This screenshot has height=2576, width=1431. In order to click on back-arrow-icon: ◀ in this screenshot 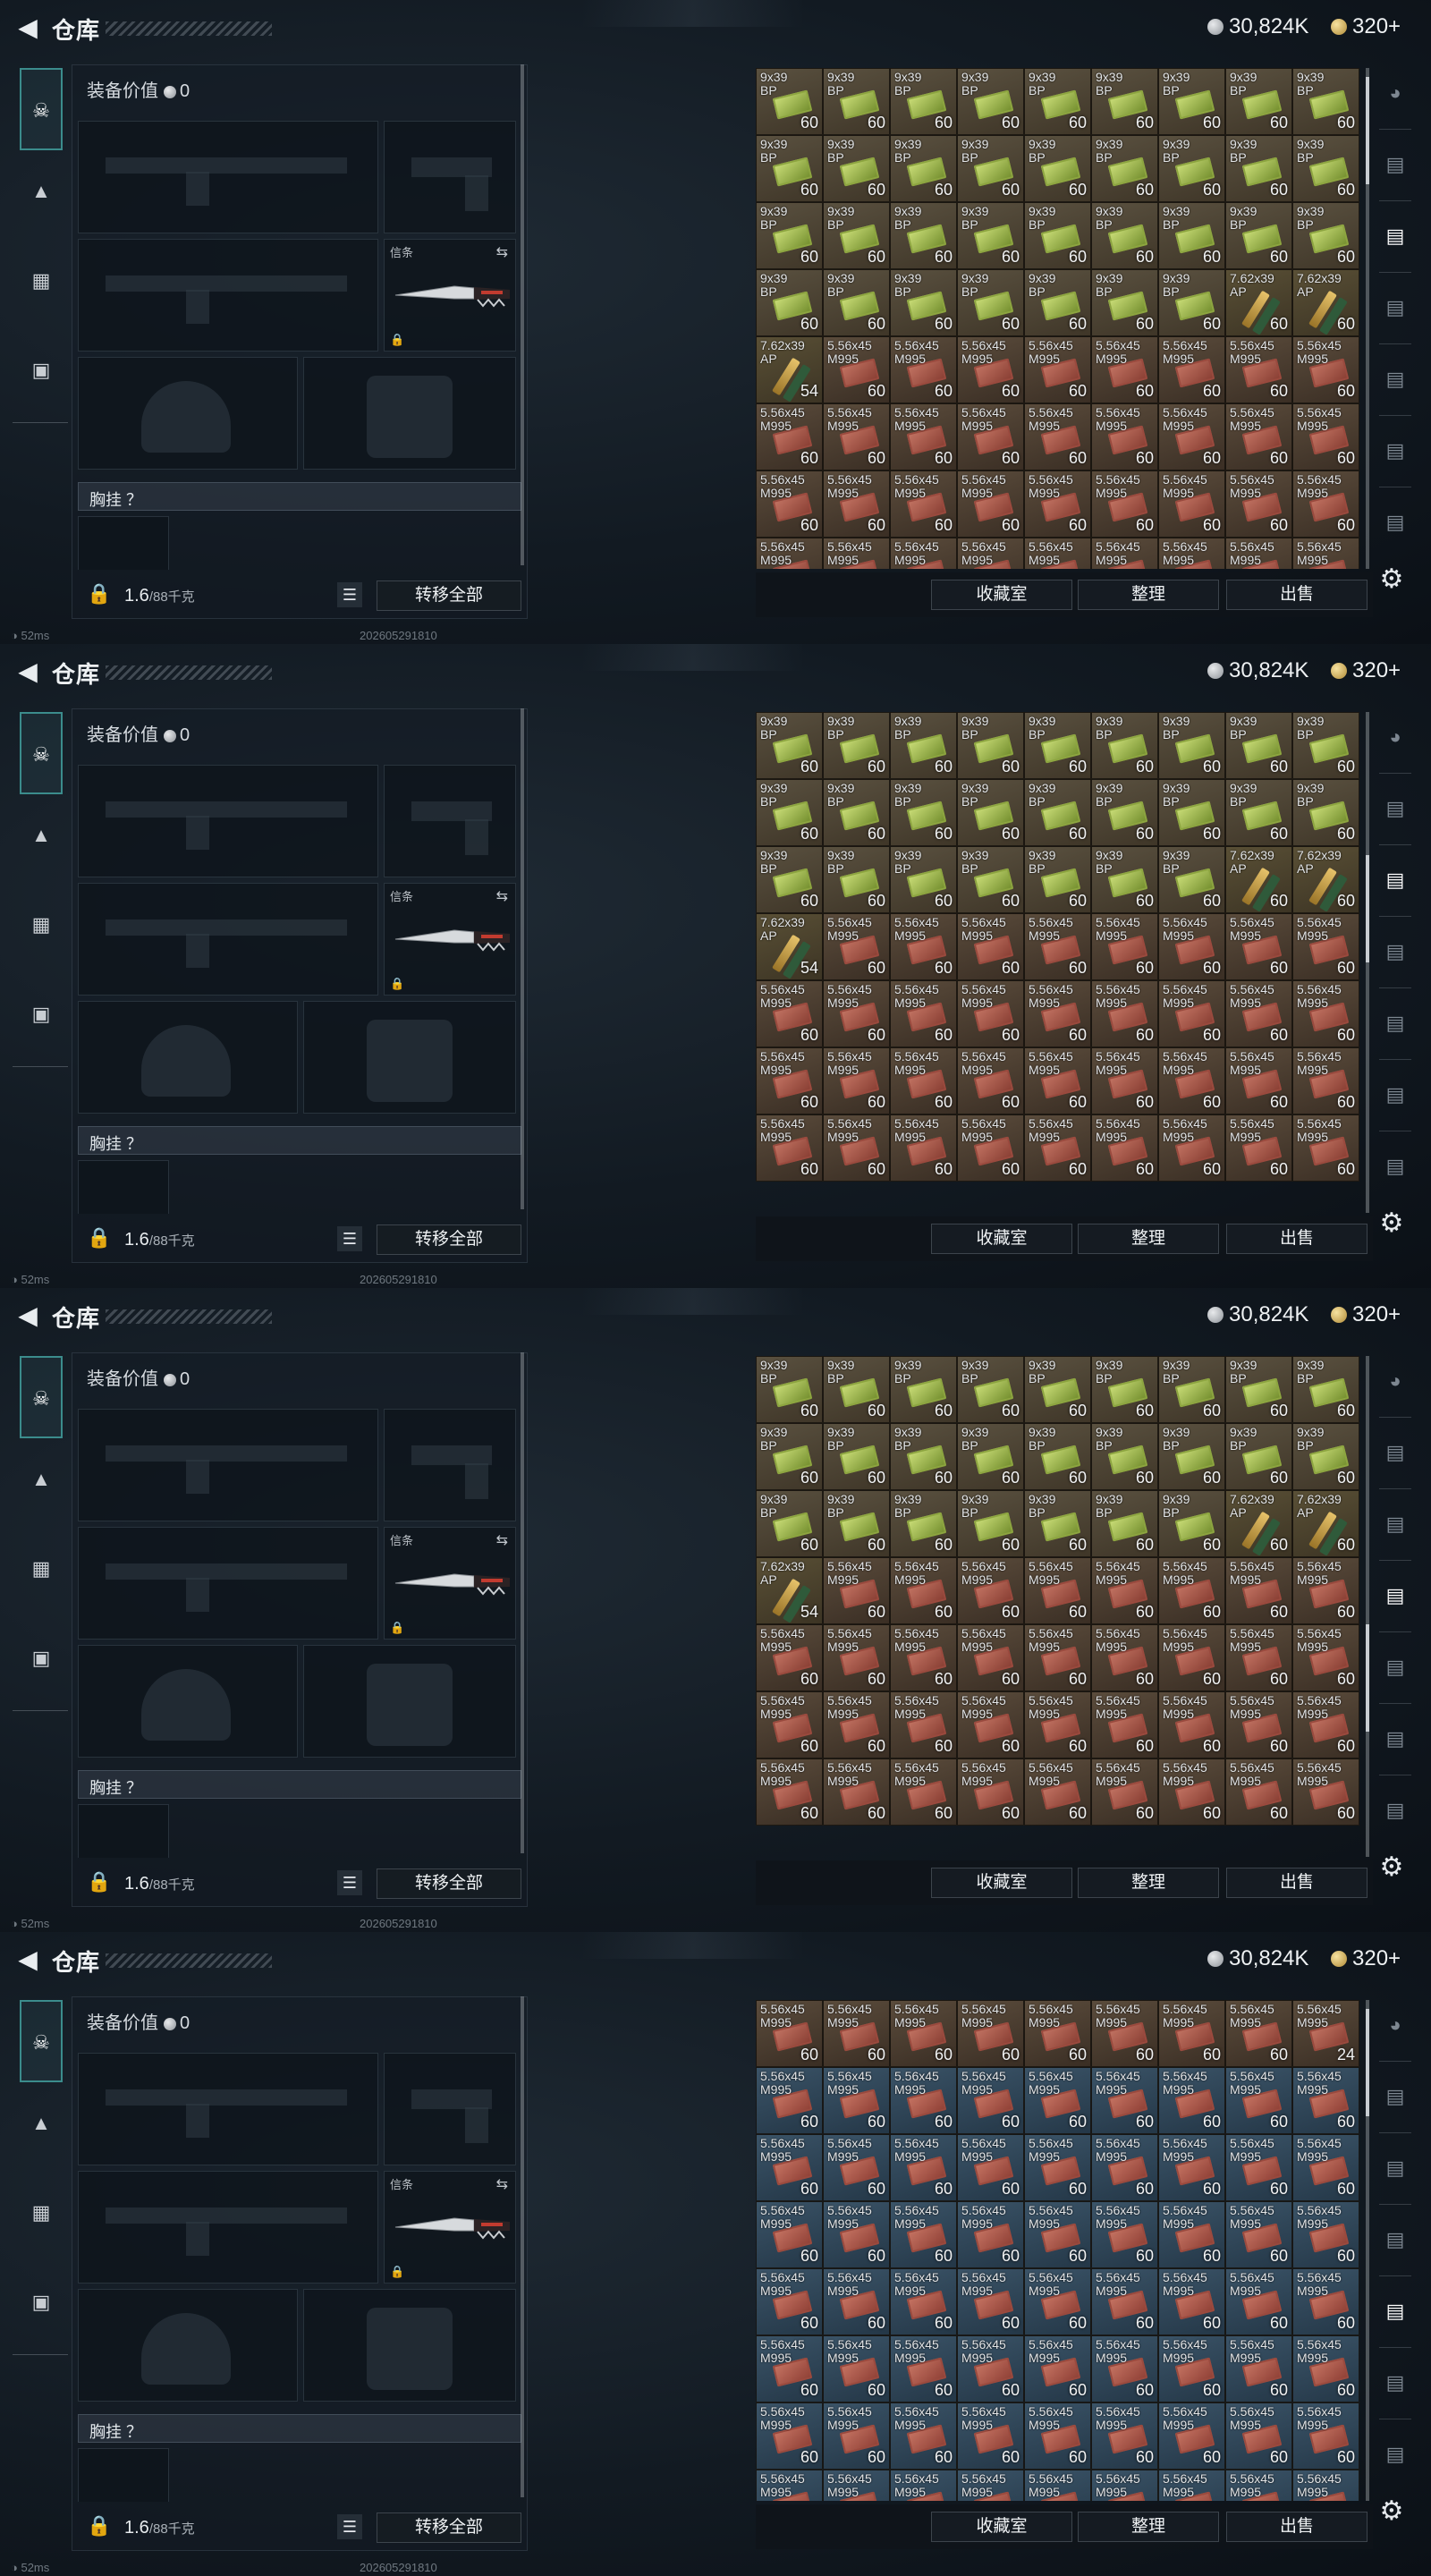, I will do `click(28, 1959)`.